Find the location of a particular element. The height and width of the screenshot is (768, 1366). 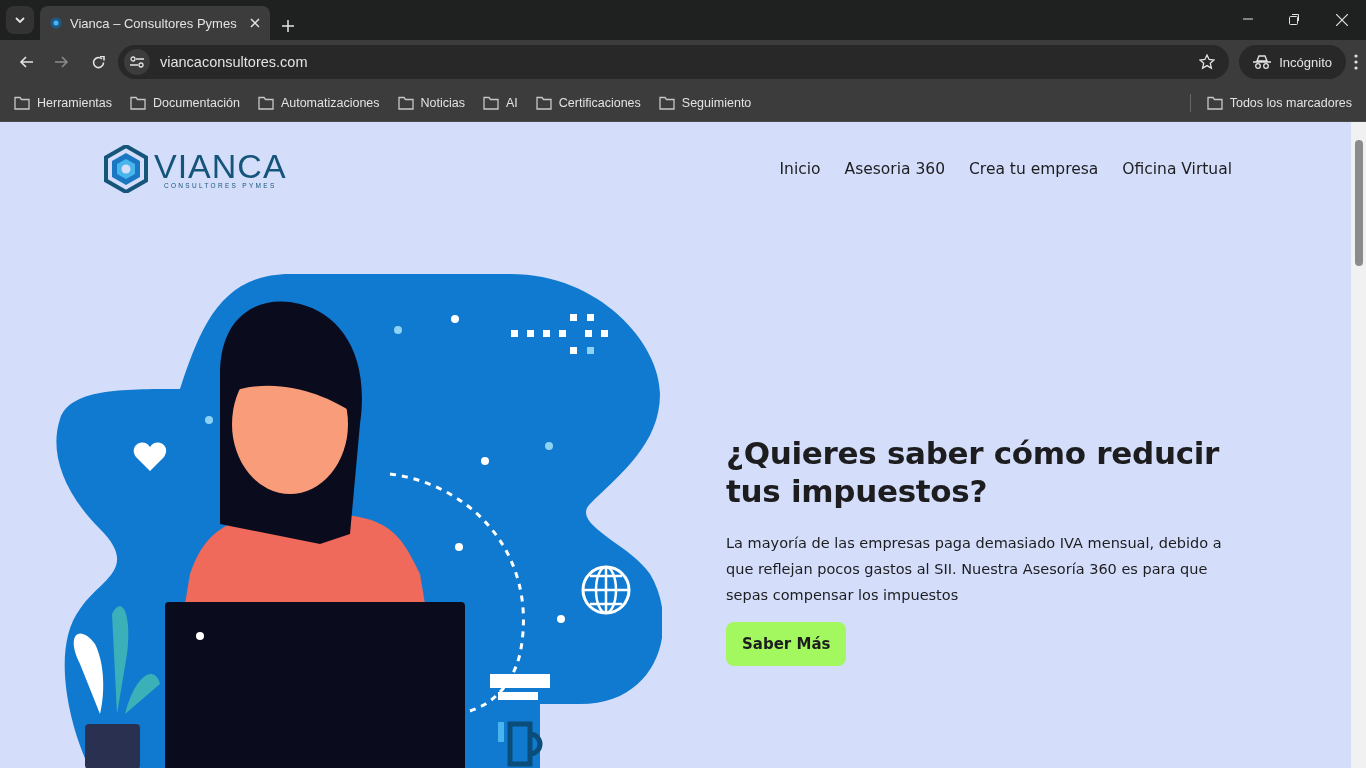

menu-icon is located at coordinates (1356, 62).